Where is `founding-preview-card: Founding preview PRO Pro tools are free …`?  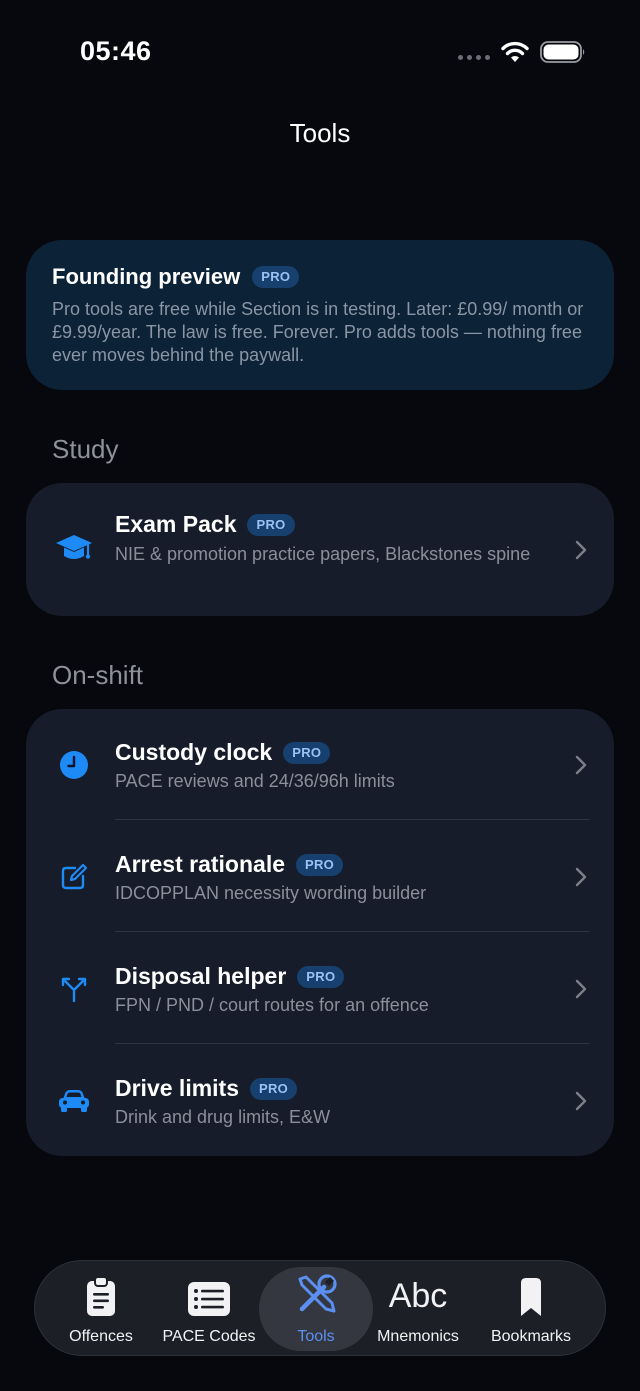 founding-preview-card: Founding preview PRO Pro tools are free … is located at coordinates (320, 315).